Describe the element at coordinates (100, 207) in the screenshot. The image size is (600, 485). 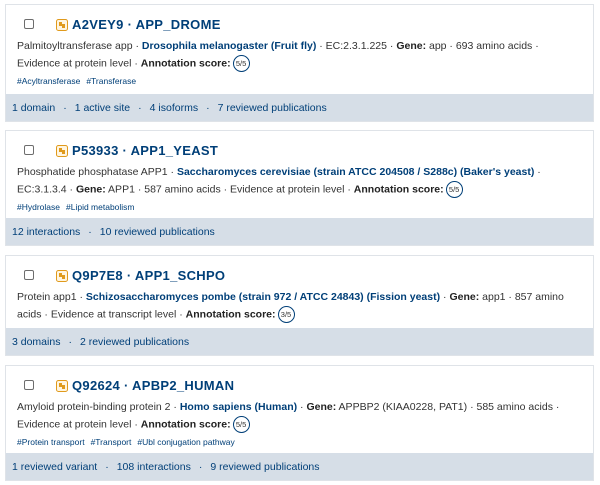
I see `keyword-tag: #Lipid metabolism` at that location.